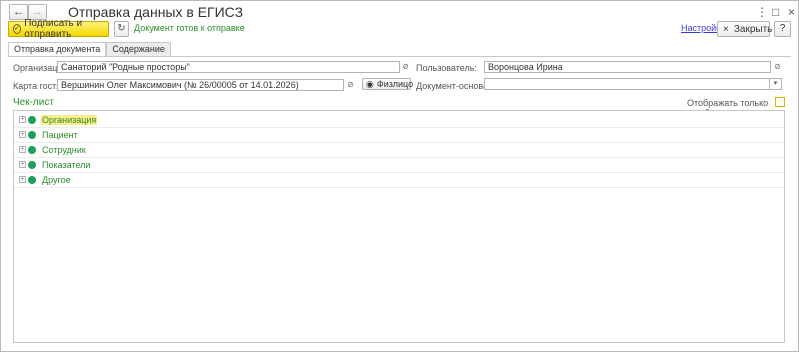  What do you see at coordinates (399, 135) in the screenshot?
I see `tree-row-patient: + Пациент` at bounding box center [399, 135].